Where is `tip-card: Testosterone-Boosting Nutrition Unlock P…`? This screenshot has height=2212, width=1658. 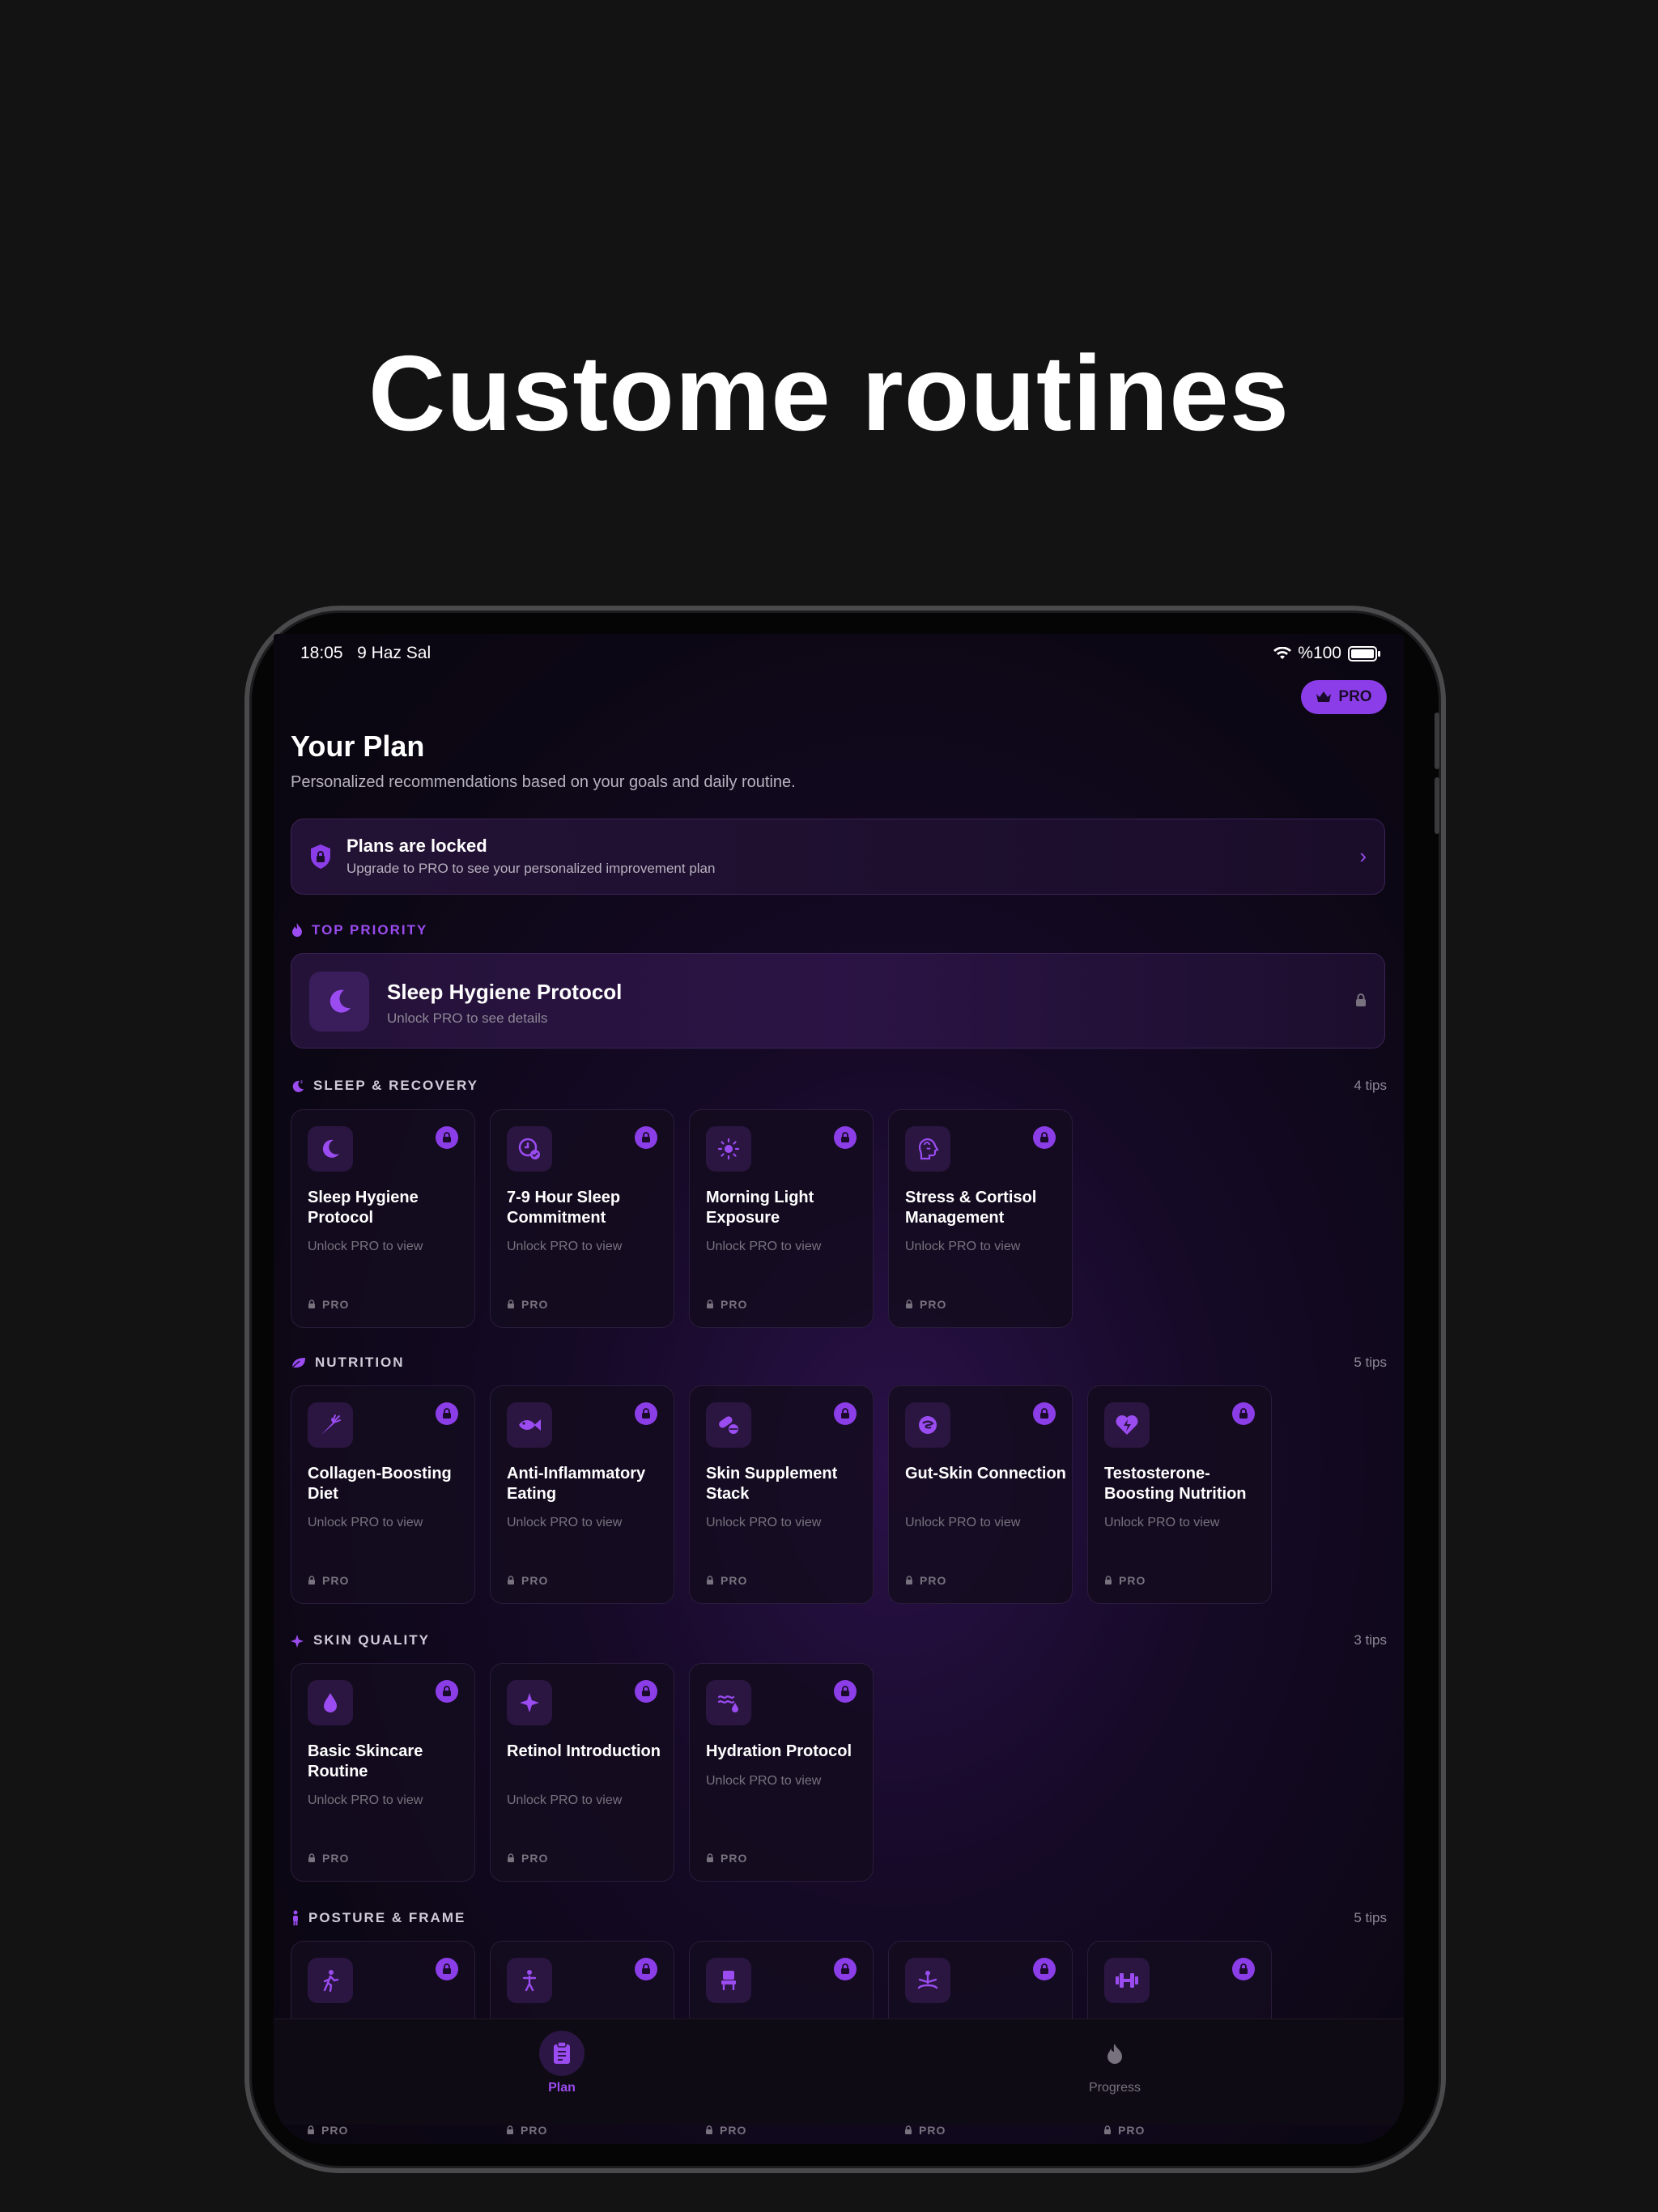 tip-card: Testosterone-Boosting Nutrition Unlock P… is located at coordinates (1179, 1495).